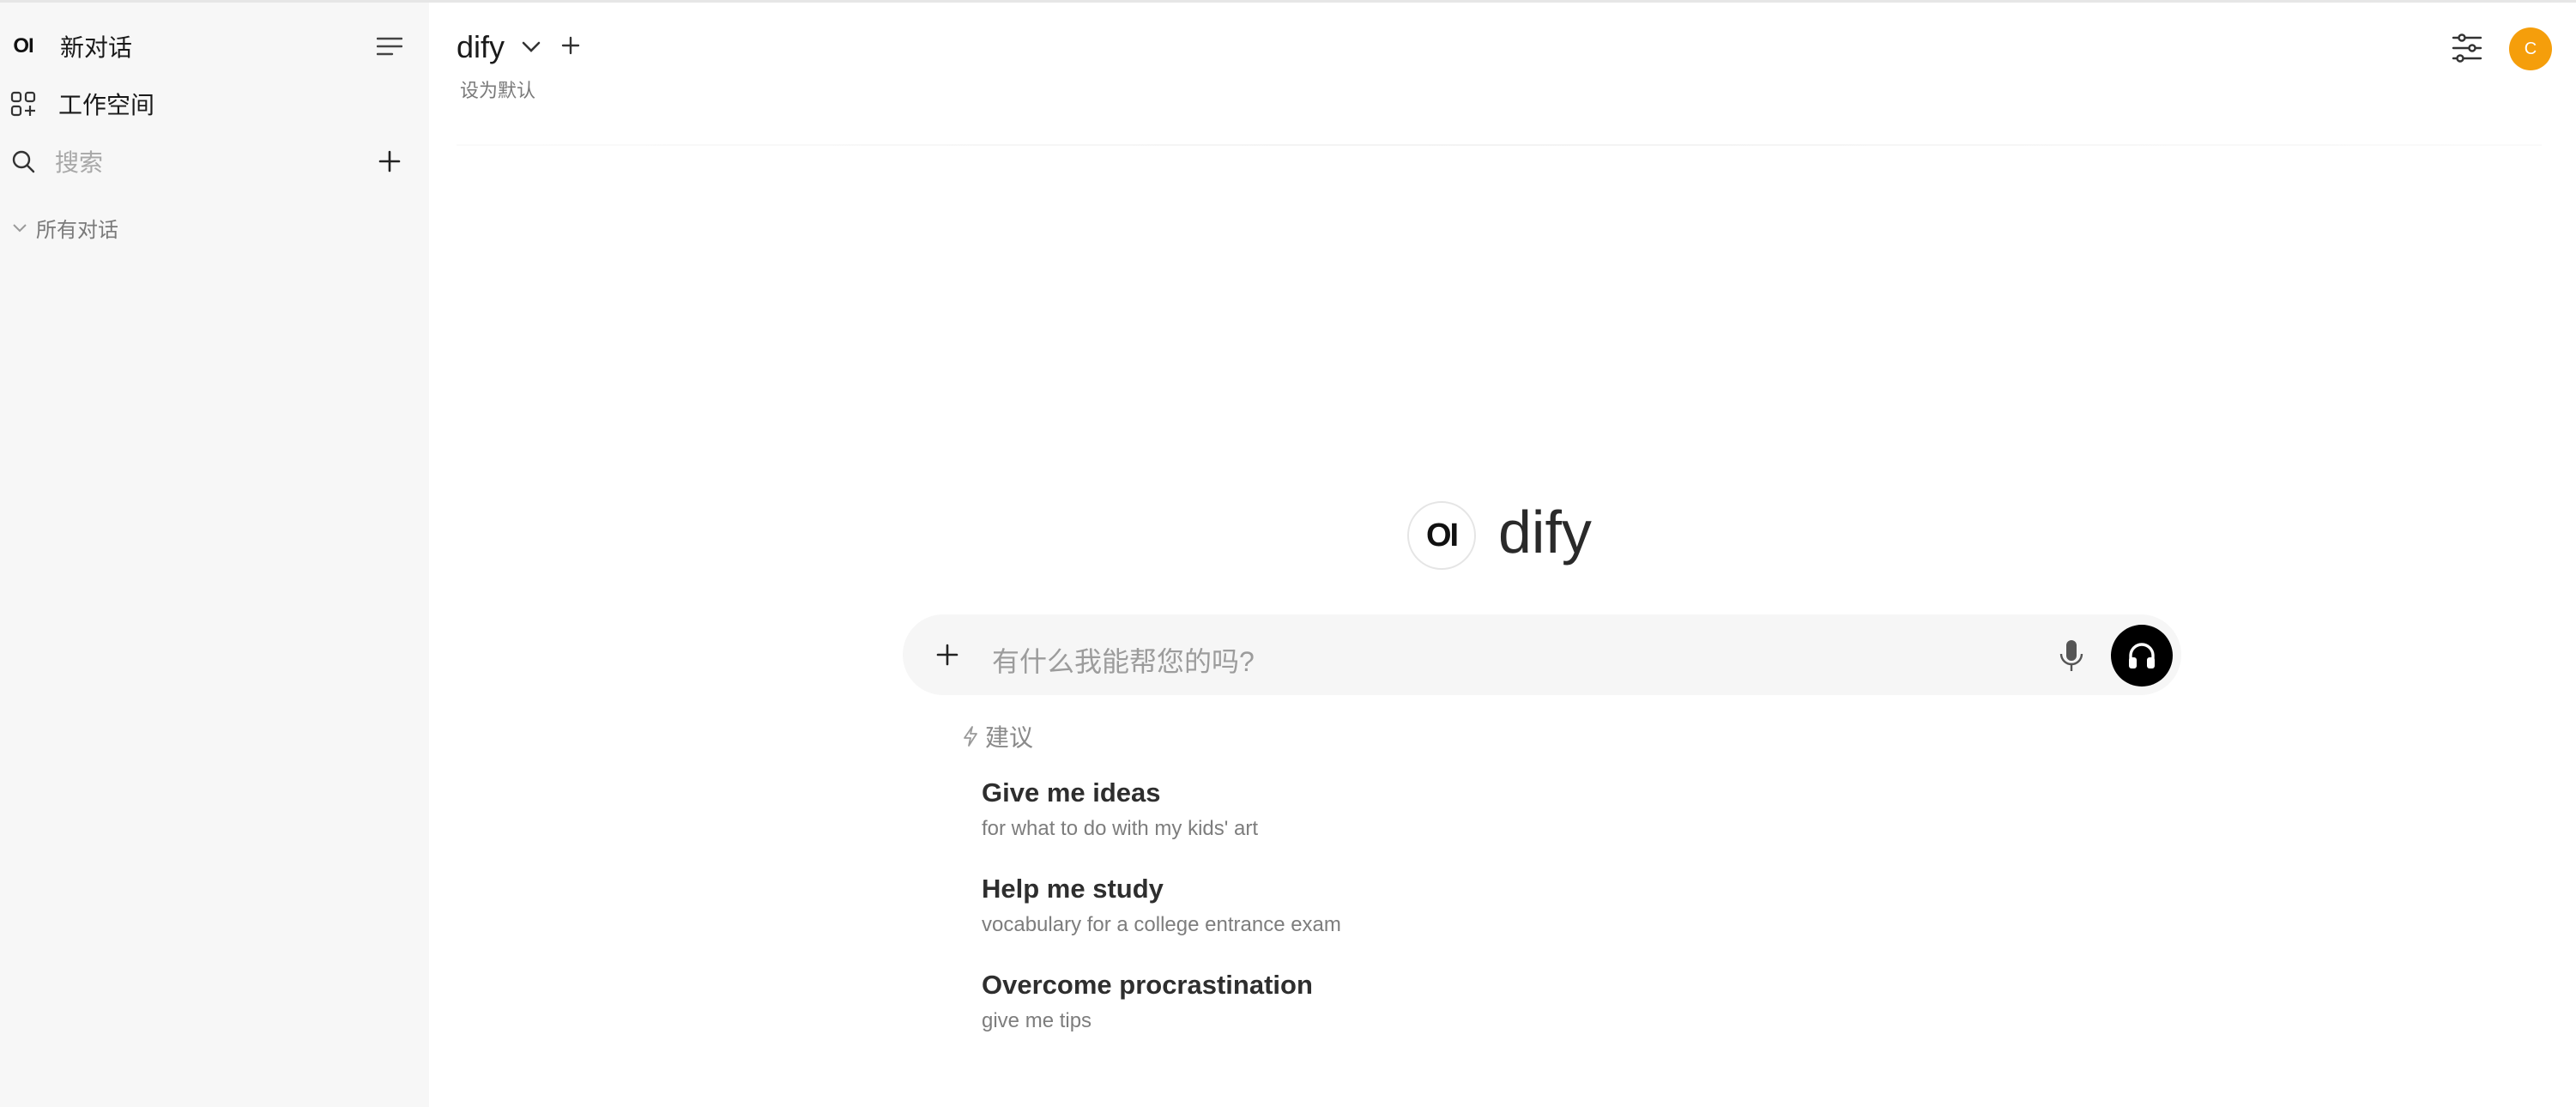  I want to click on suggestion-subtitle: for what to do with my kids' art, so click(1120, 828).